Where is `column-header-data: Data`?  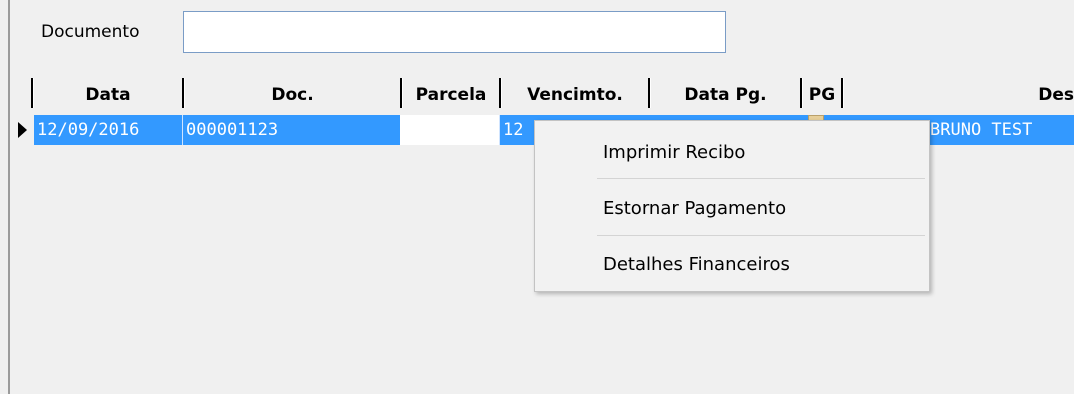 column-header-data: Data is located at coordinates (108, 94).